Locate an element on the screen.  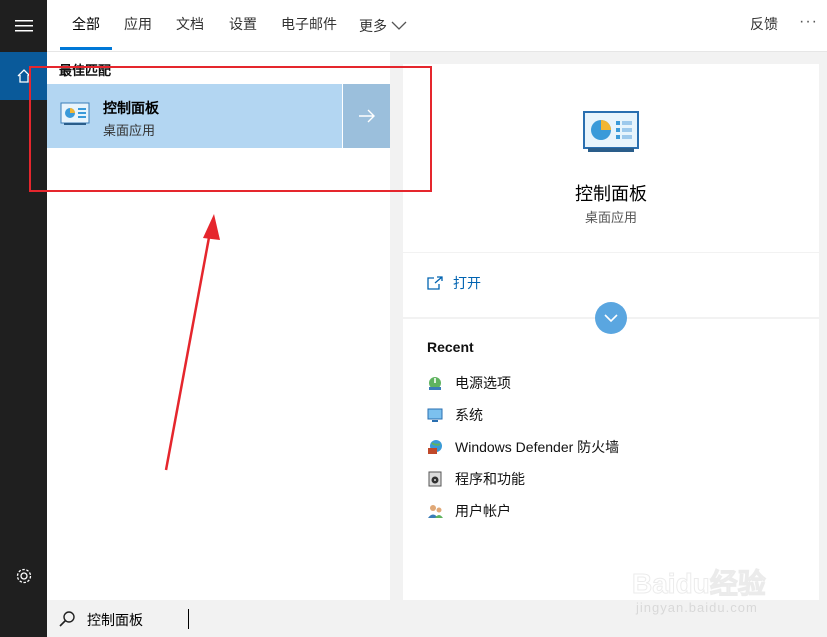
app-header: 控制面板 桌面应用 is located at coordinates (611, 158).